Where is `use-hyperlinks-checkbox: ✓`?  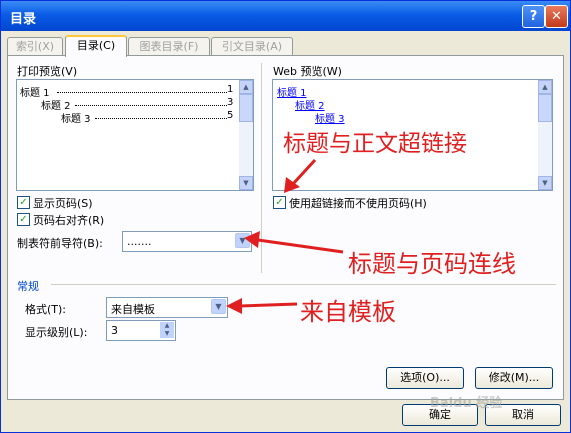
use-hyperlinks-checkbox: ✓ is located at coordinates (279, 202).